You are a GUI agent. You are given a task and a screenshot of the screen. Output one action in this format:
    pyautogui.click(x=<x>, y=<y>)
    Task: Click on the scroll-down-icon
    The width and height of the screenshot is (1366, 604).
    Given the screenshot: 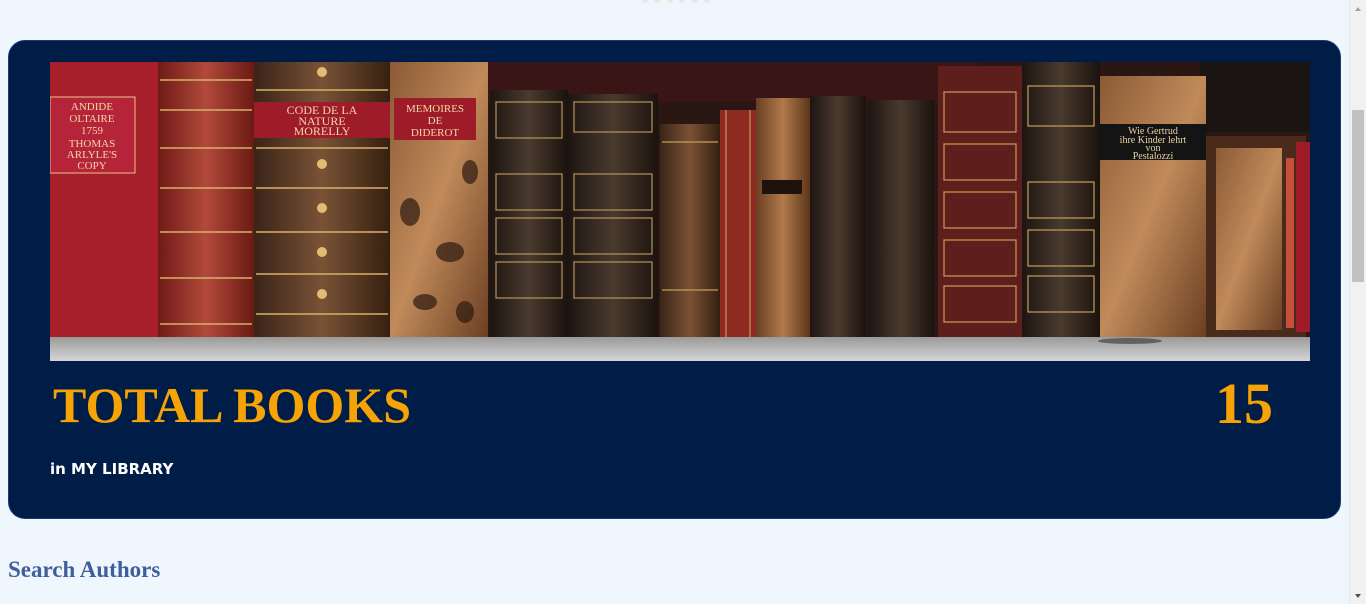 What is the action you would take?
    pyautogui.click(x=1358, y=595)
    